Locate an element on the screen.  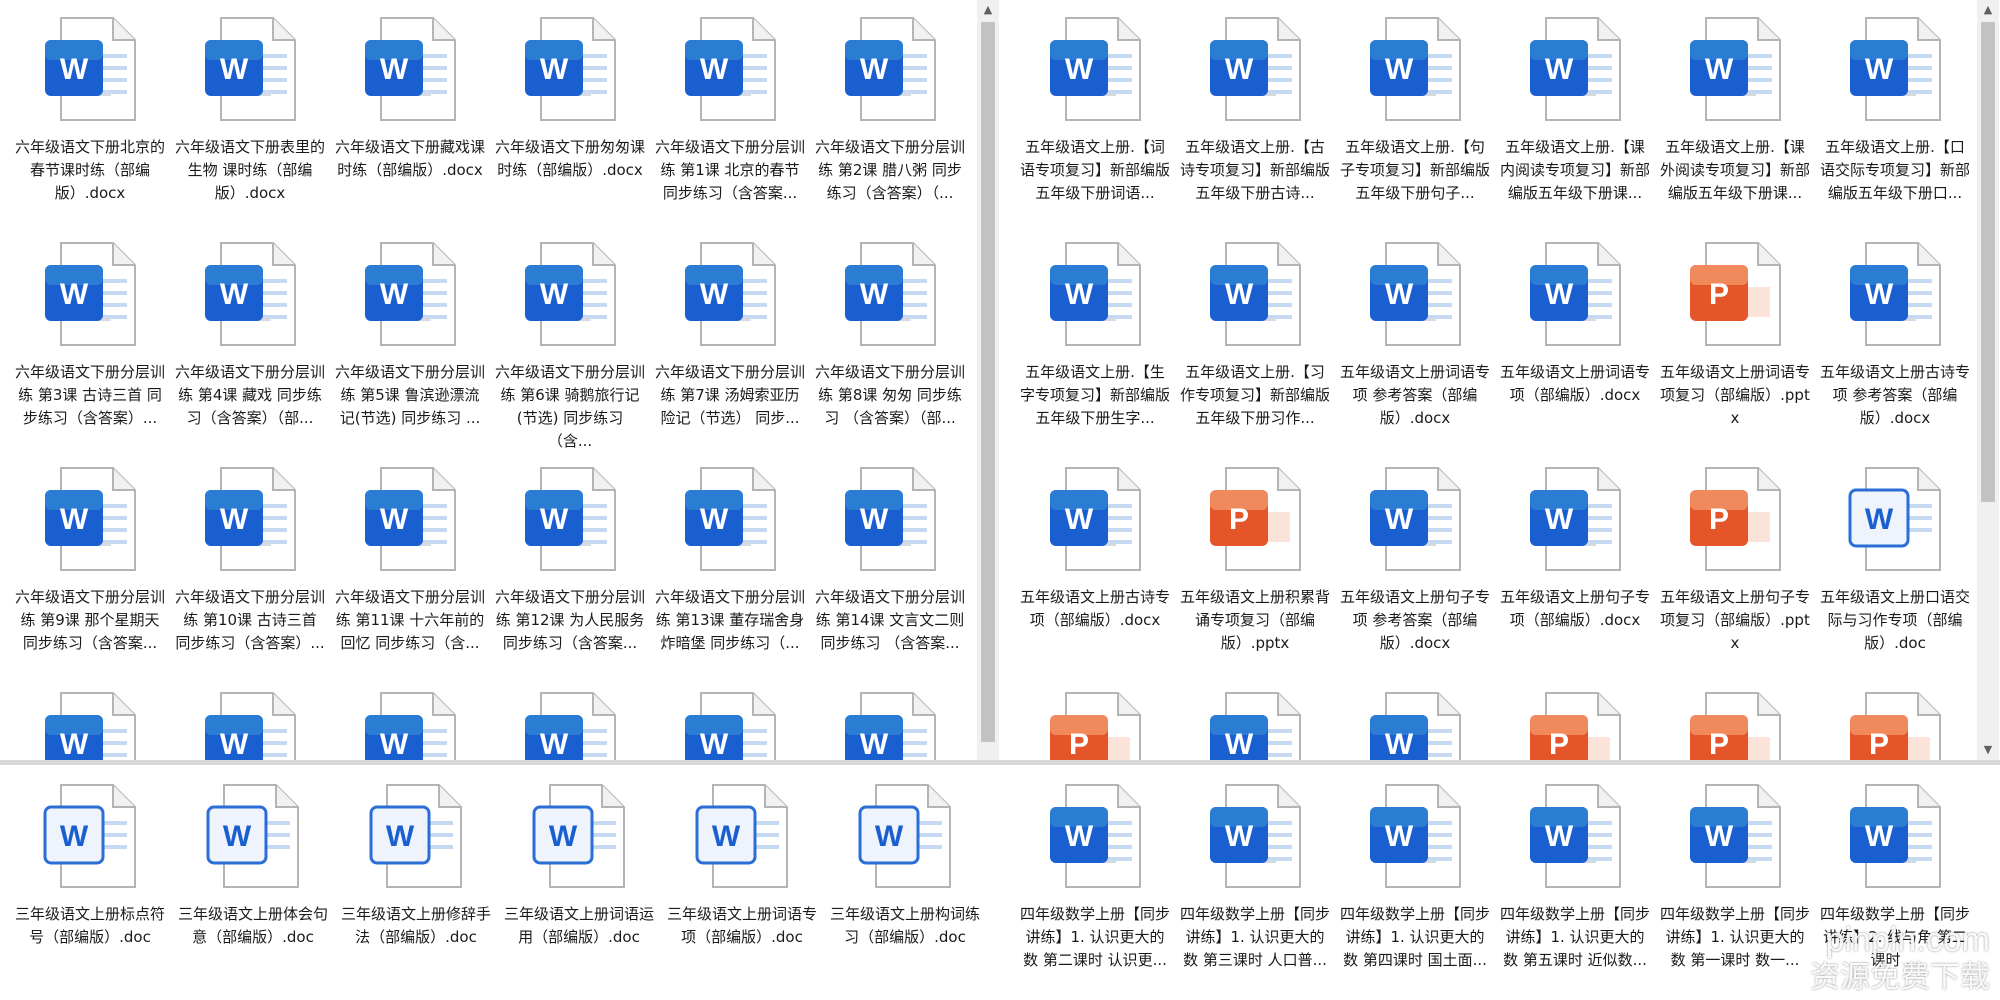
file-item: 五年级语文上册古诗专项（部编版）.docx is located at coordinates (1095, 572).